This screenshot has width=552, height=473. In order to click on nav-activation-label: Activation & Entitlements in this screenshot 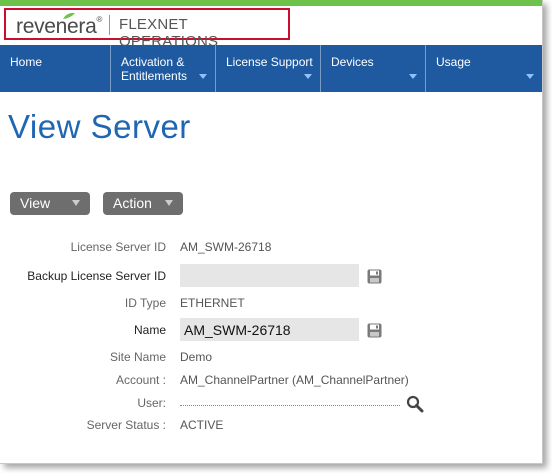, I will do `click(154, 69)`.